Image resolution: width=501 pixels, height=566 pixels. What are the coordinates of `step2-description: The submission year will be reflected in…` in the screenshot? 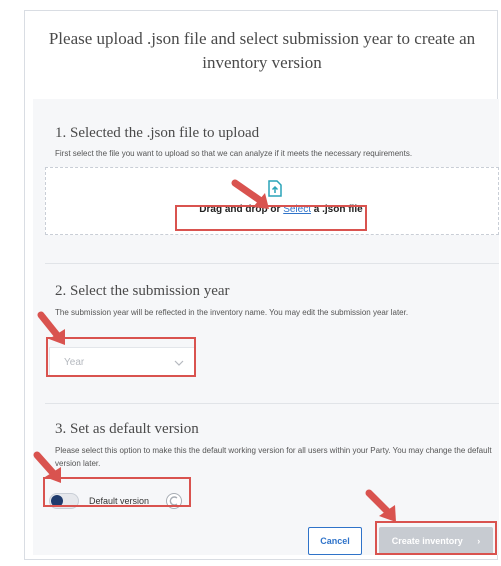 It's located at (232, 312).